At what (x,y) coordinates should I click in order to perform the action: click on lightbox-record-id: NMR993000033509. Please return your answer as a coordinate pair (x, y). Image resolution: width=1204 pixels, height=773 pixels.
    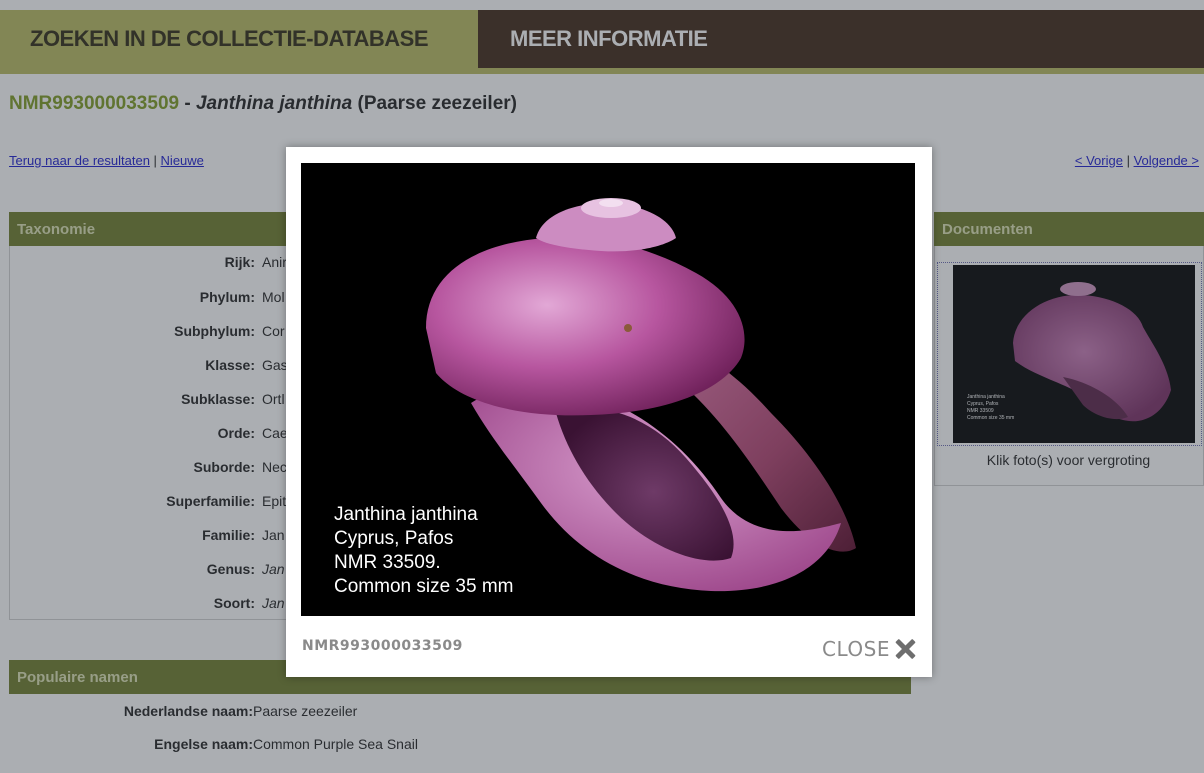
    Looking at the image, I should click on (382, 646).